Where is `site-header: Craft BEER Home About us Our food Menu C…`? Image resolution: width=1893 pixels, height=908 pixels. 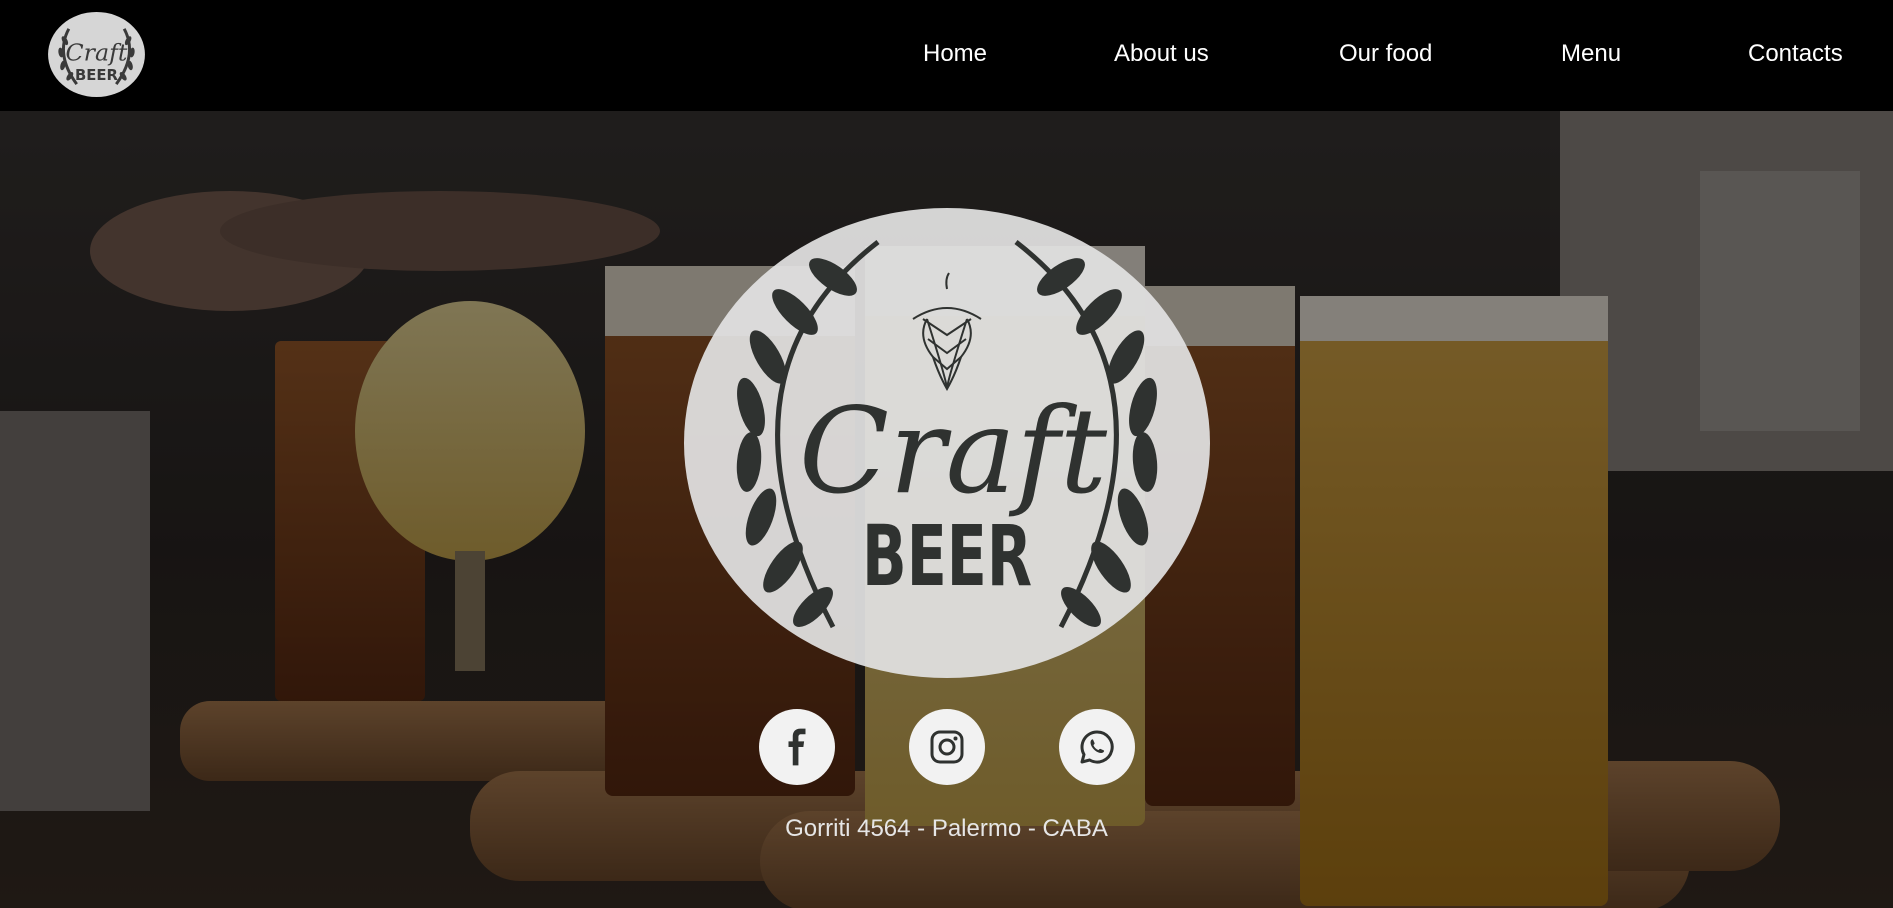 site-header: Craft BEER Home About us Our food Menu C… is located at coordinates (946, 55).